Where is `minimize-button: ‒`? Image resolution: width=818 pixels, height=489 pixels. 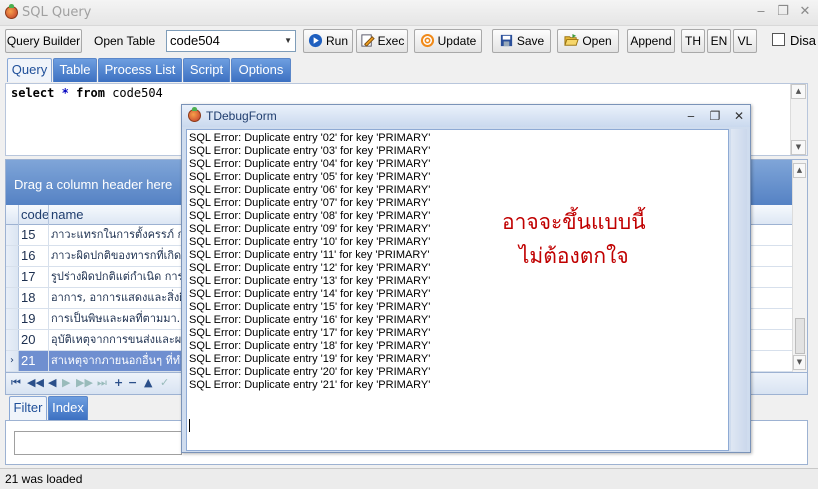
minimize-button: ‒ is located at coordinates (761, 12).